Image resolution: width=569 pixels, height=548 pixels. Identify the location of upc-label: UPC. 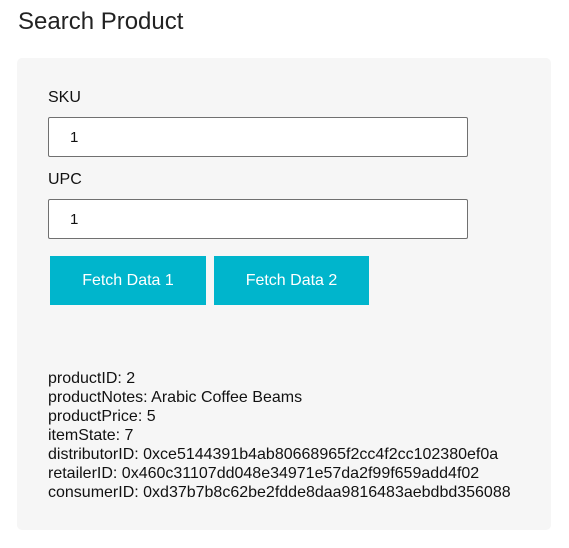
(65, 179).